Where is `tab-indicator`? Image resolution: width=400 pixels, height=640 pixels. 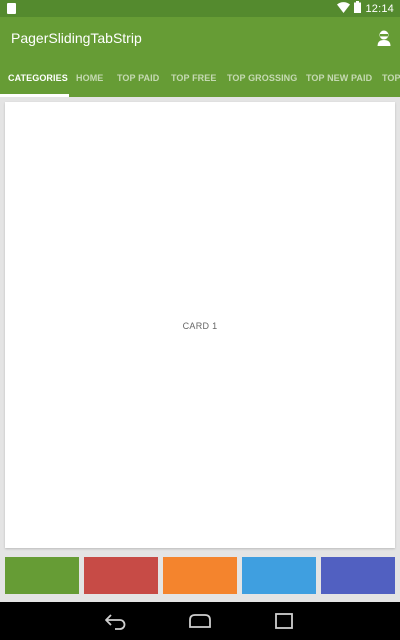 tab-indicator is located at coordinates (34, 95).